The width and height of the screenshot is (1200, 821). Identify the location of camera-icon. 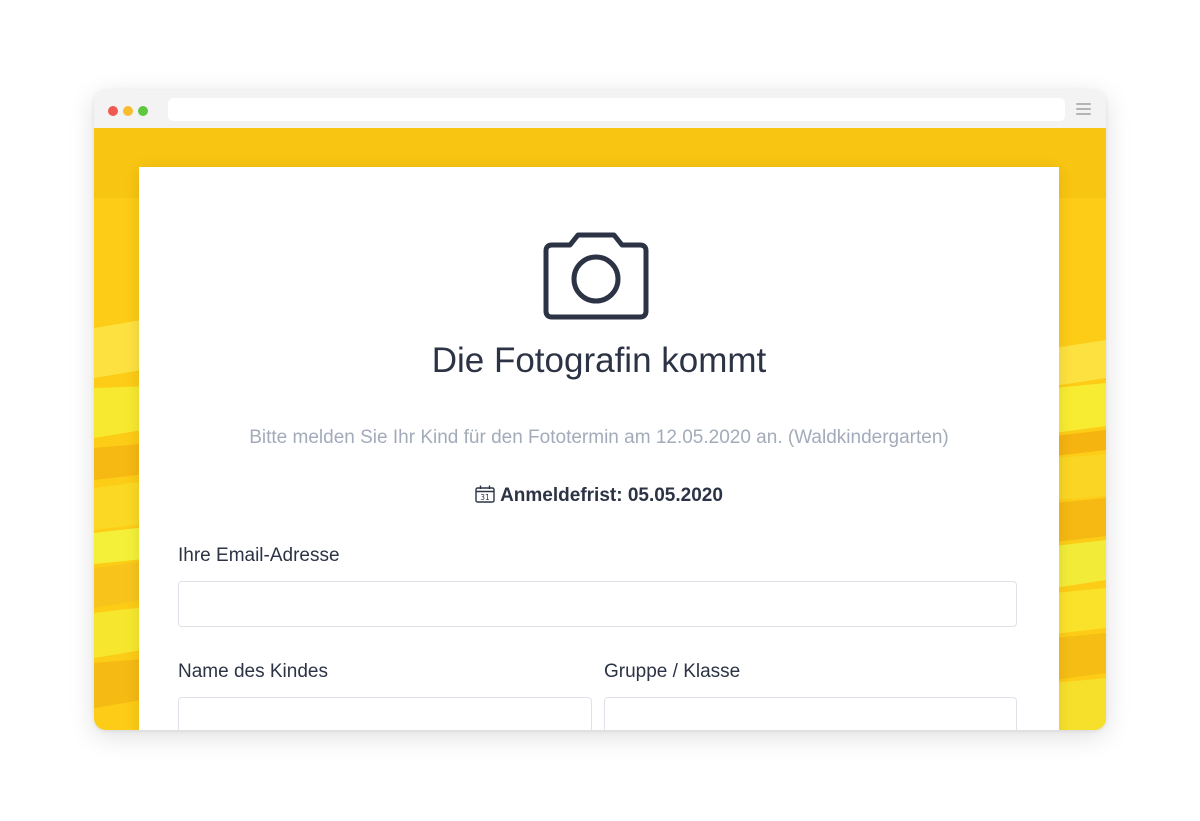
(596, 276).